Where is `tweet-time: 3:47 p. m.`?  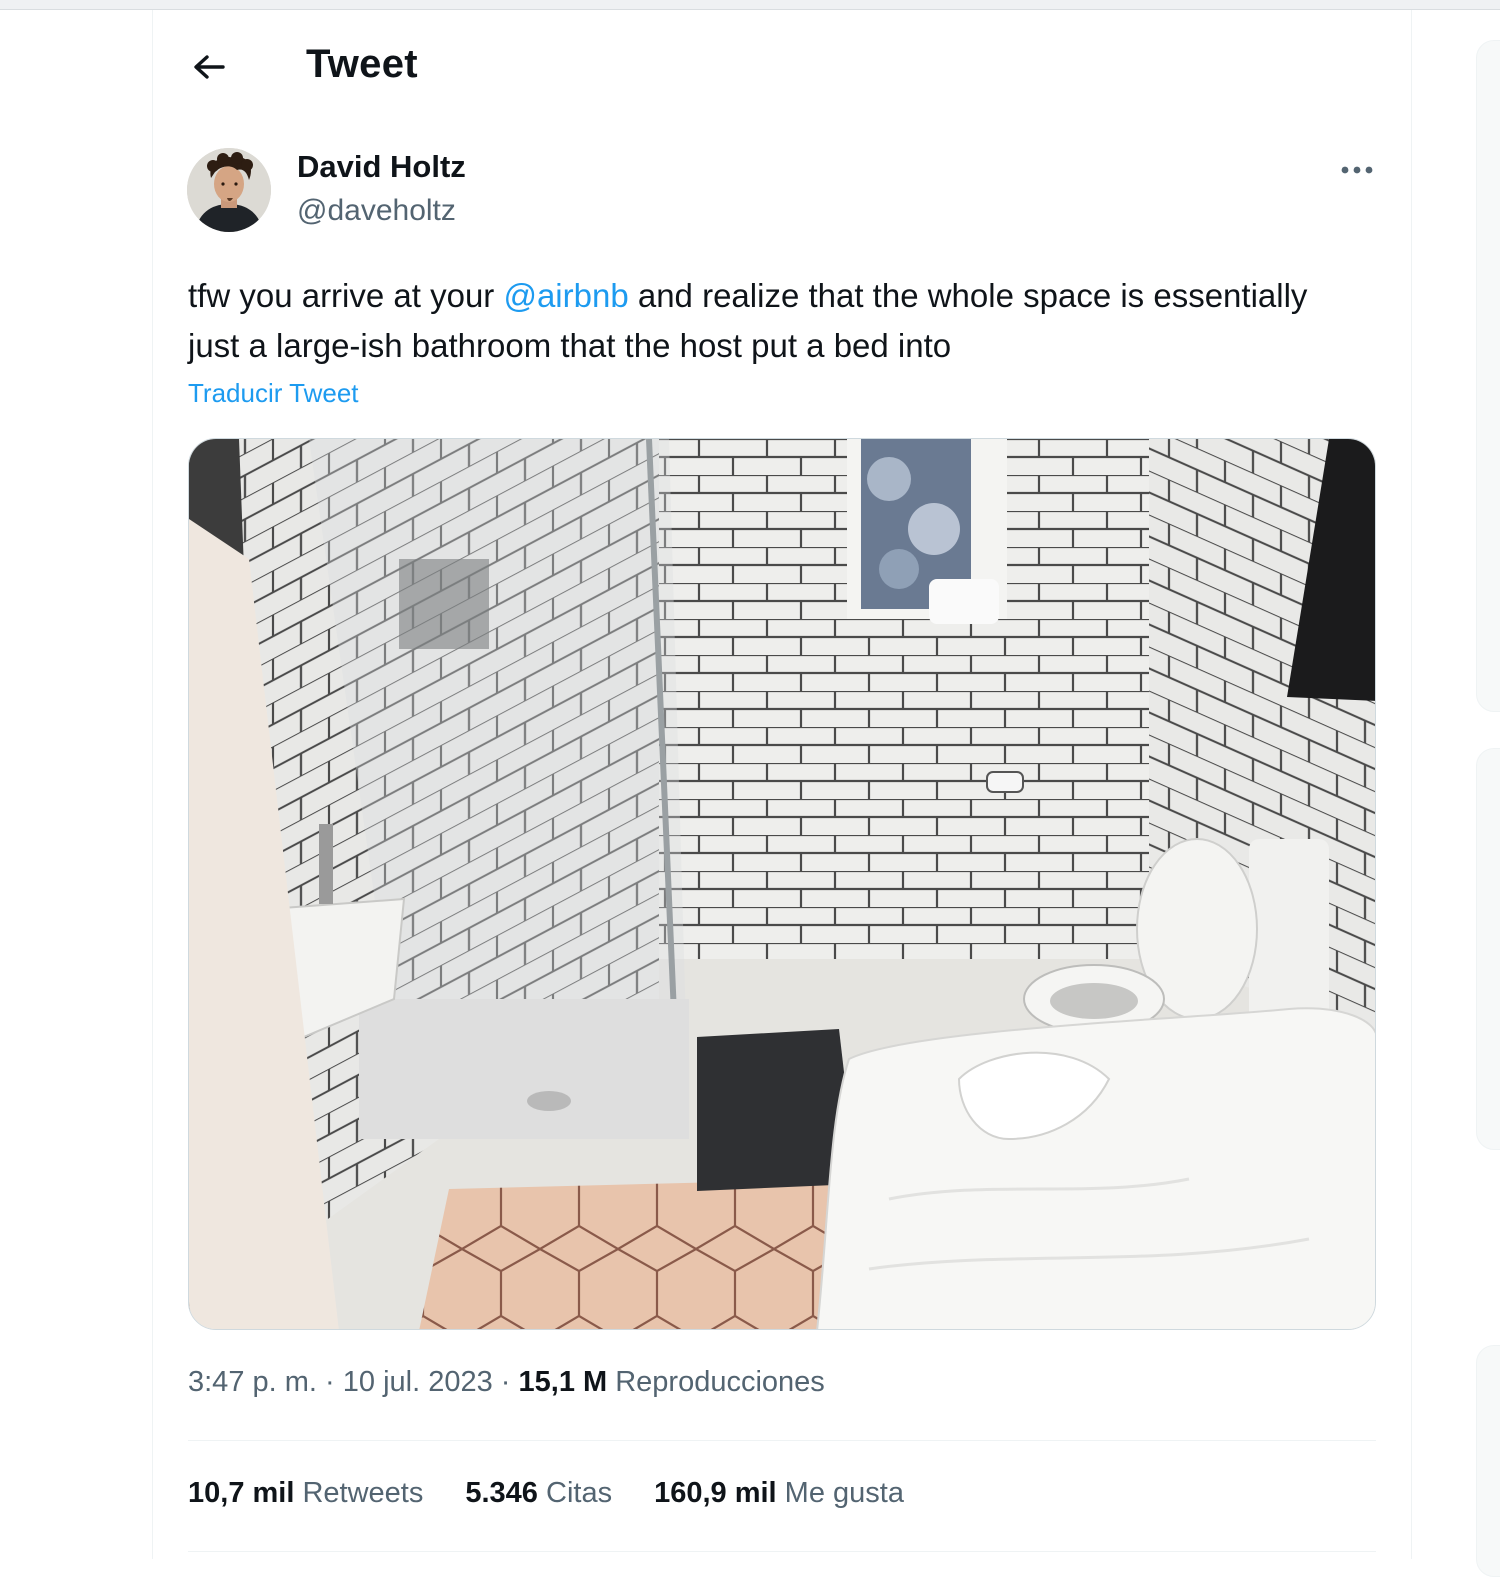 tweet-time: 3:47 p. m. is located at coordinates (252, 1382).